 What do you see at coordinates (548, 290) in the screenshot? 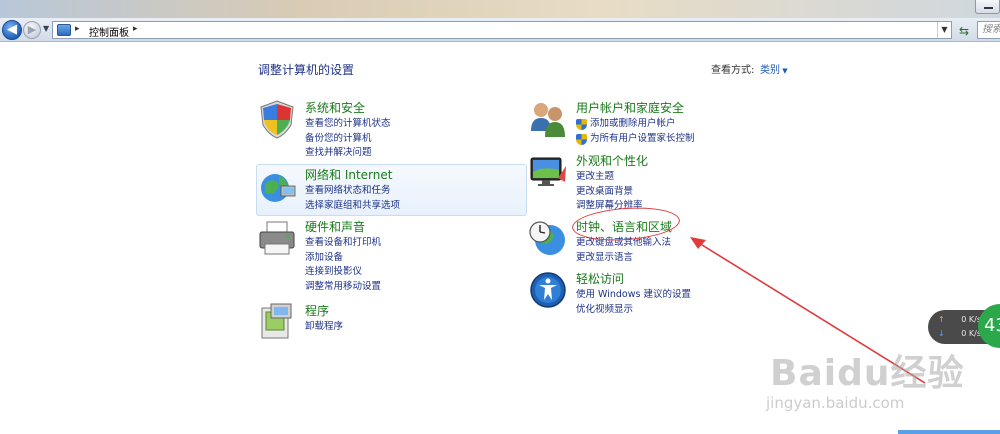
I see `ease-of-access-icon` at bounding box center [548, 290].